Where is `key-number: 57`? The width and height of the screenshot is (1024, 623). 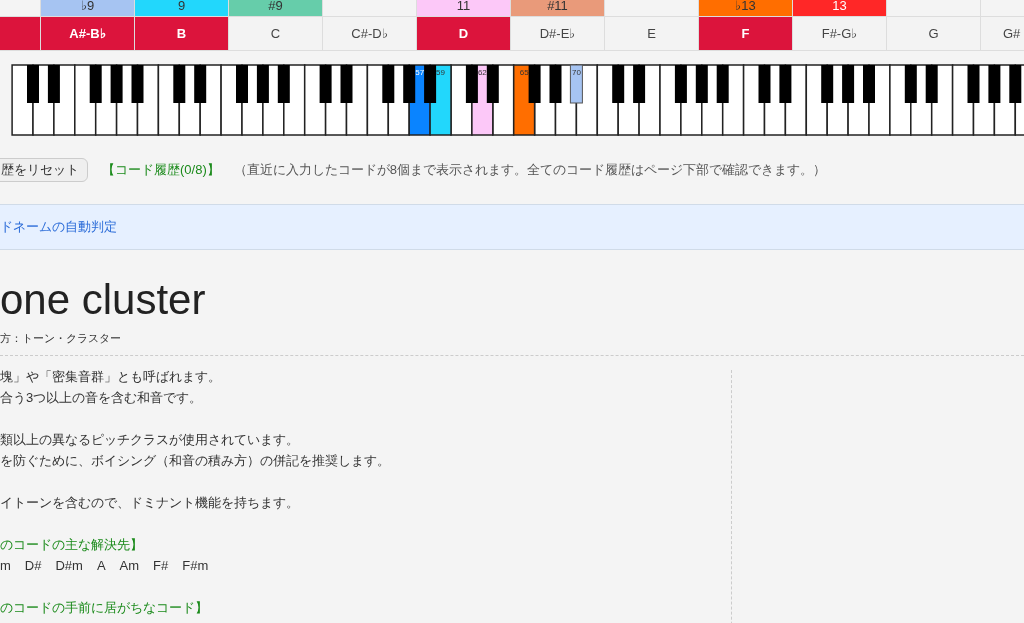
key-number: 57 is located at coordinates (420, 72).